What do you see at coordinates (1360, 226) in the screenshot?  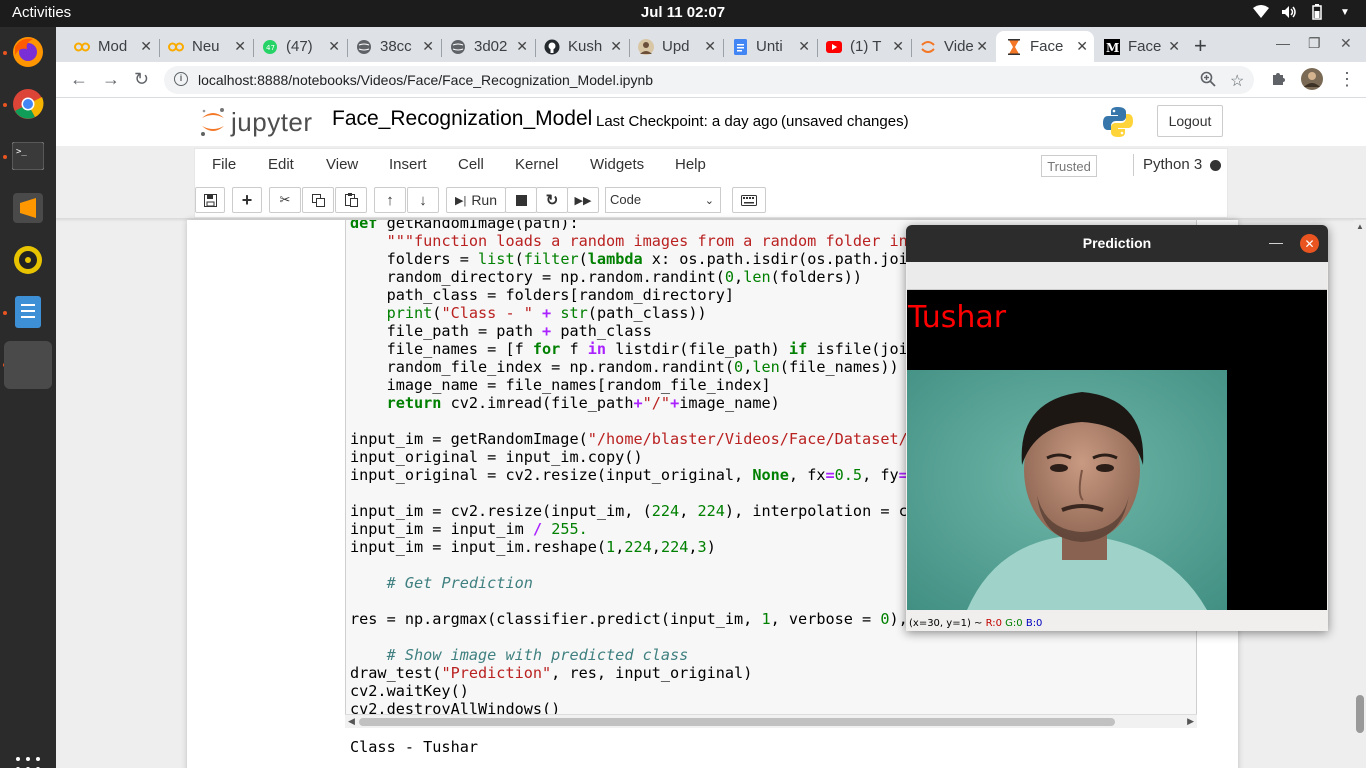 I see `scroll-up-icon: ▲` at bounding box center [1360, 226].